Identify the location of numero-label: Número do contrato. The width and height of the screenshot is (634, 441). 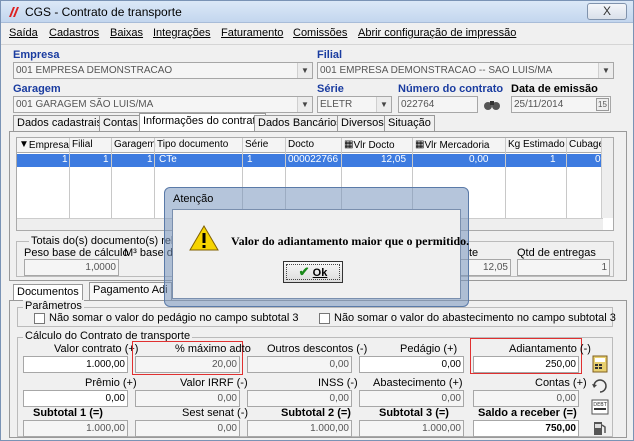
(451, 89).